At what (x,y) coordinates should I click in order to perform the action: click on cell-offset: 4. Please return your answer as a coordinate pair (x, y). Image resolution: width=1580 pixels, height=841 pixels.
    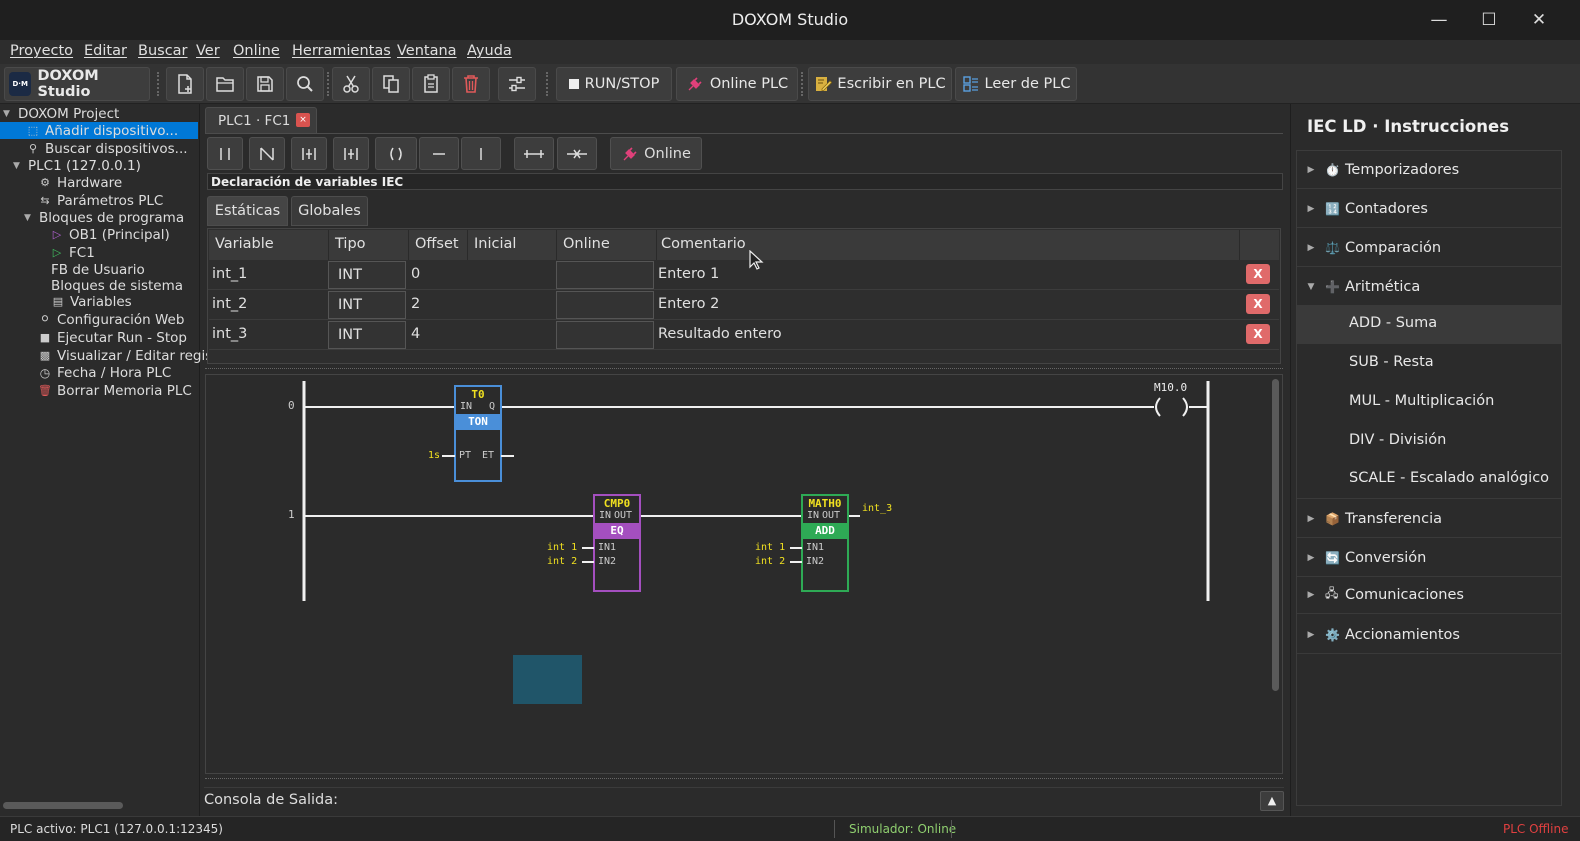
    Looking at the image, I should click on (413, 335).